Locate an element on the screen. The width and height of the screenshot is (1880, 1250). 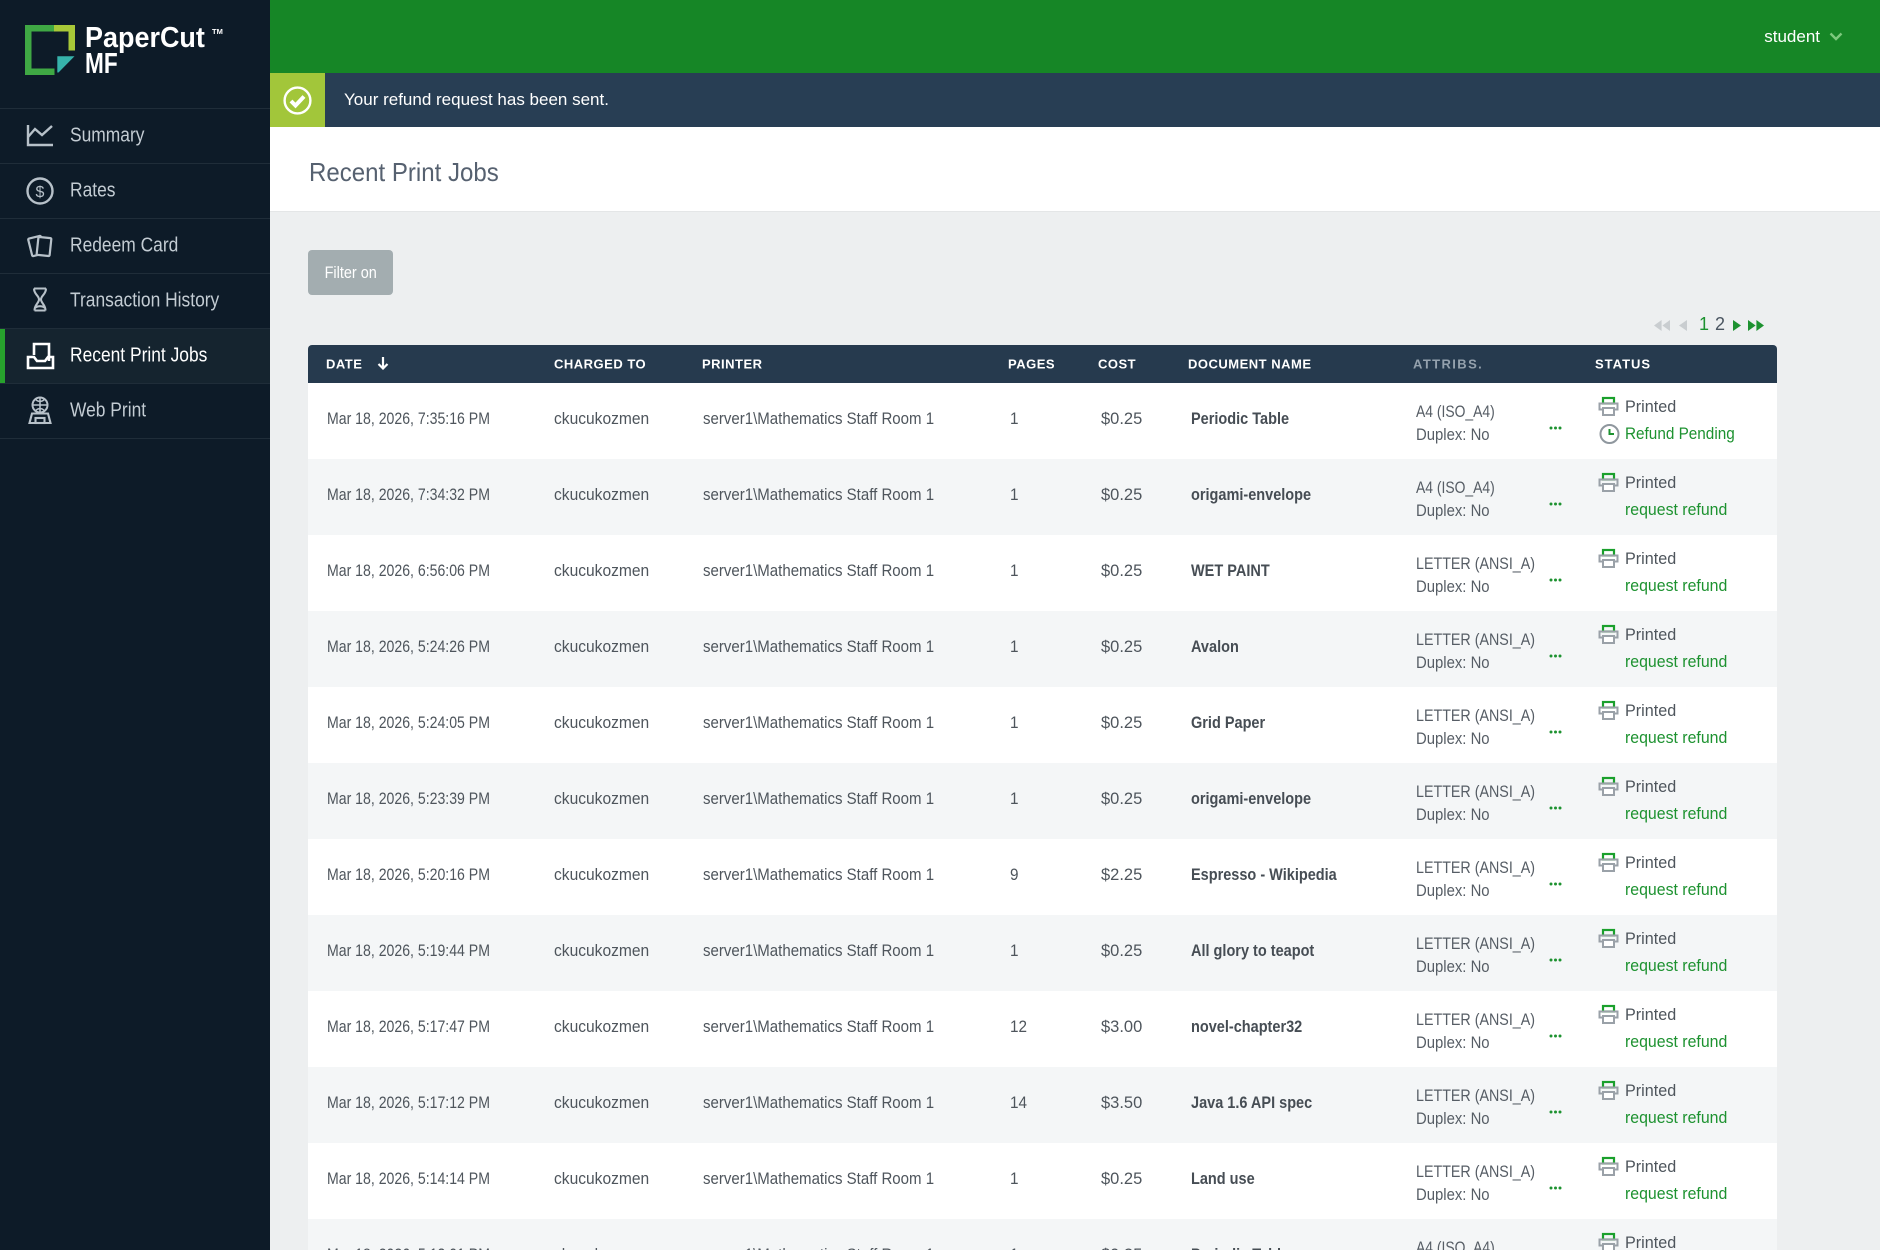
svg-text: TM is located at coordinates (217, 31).